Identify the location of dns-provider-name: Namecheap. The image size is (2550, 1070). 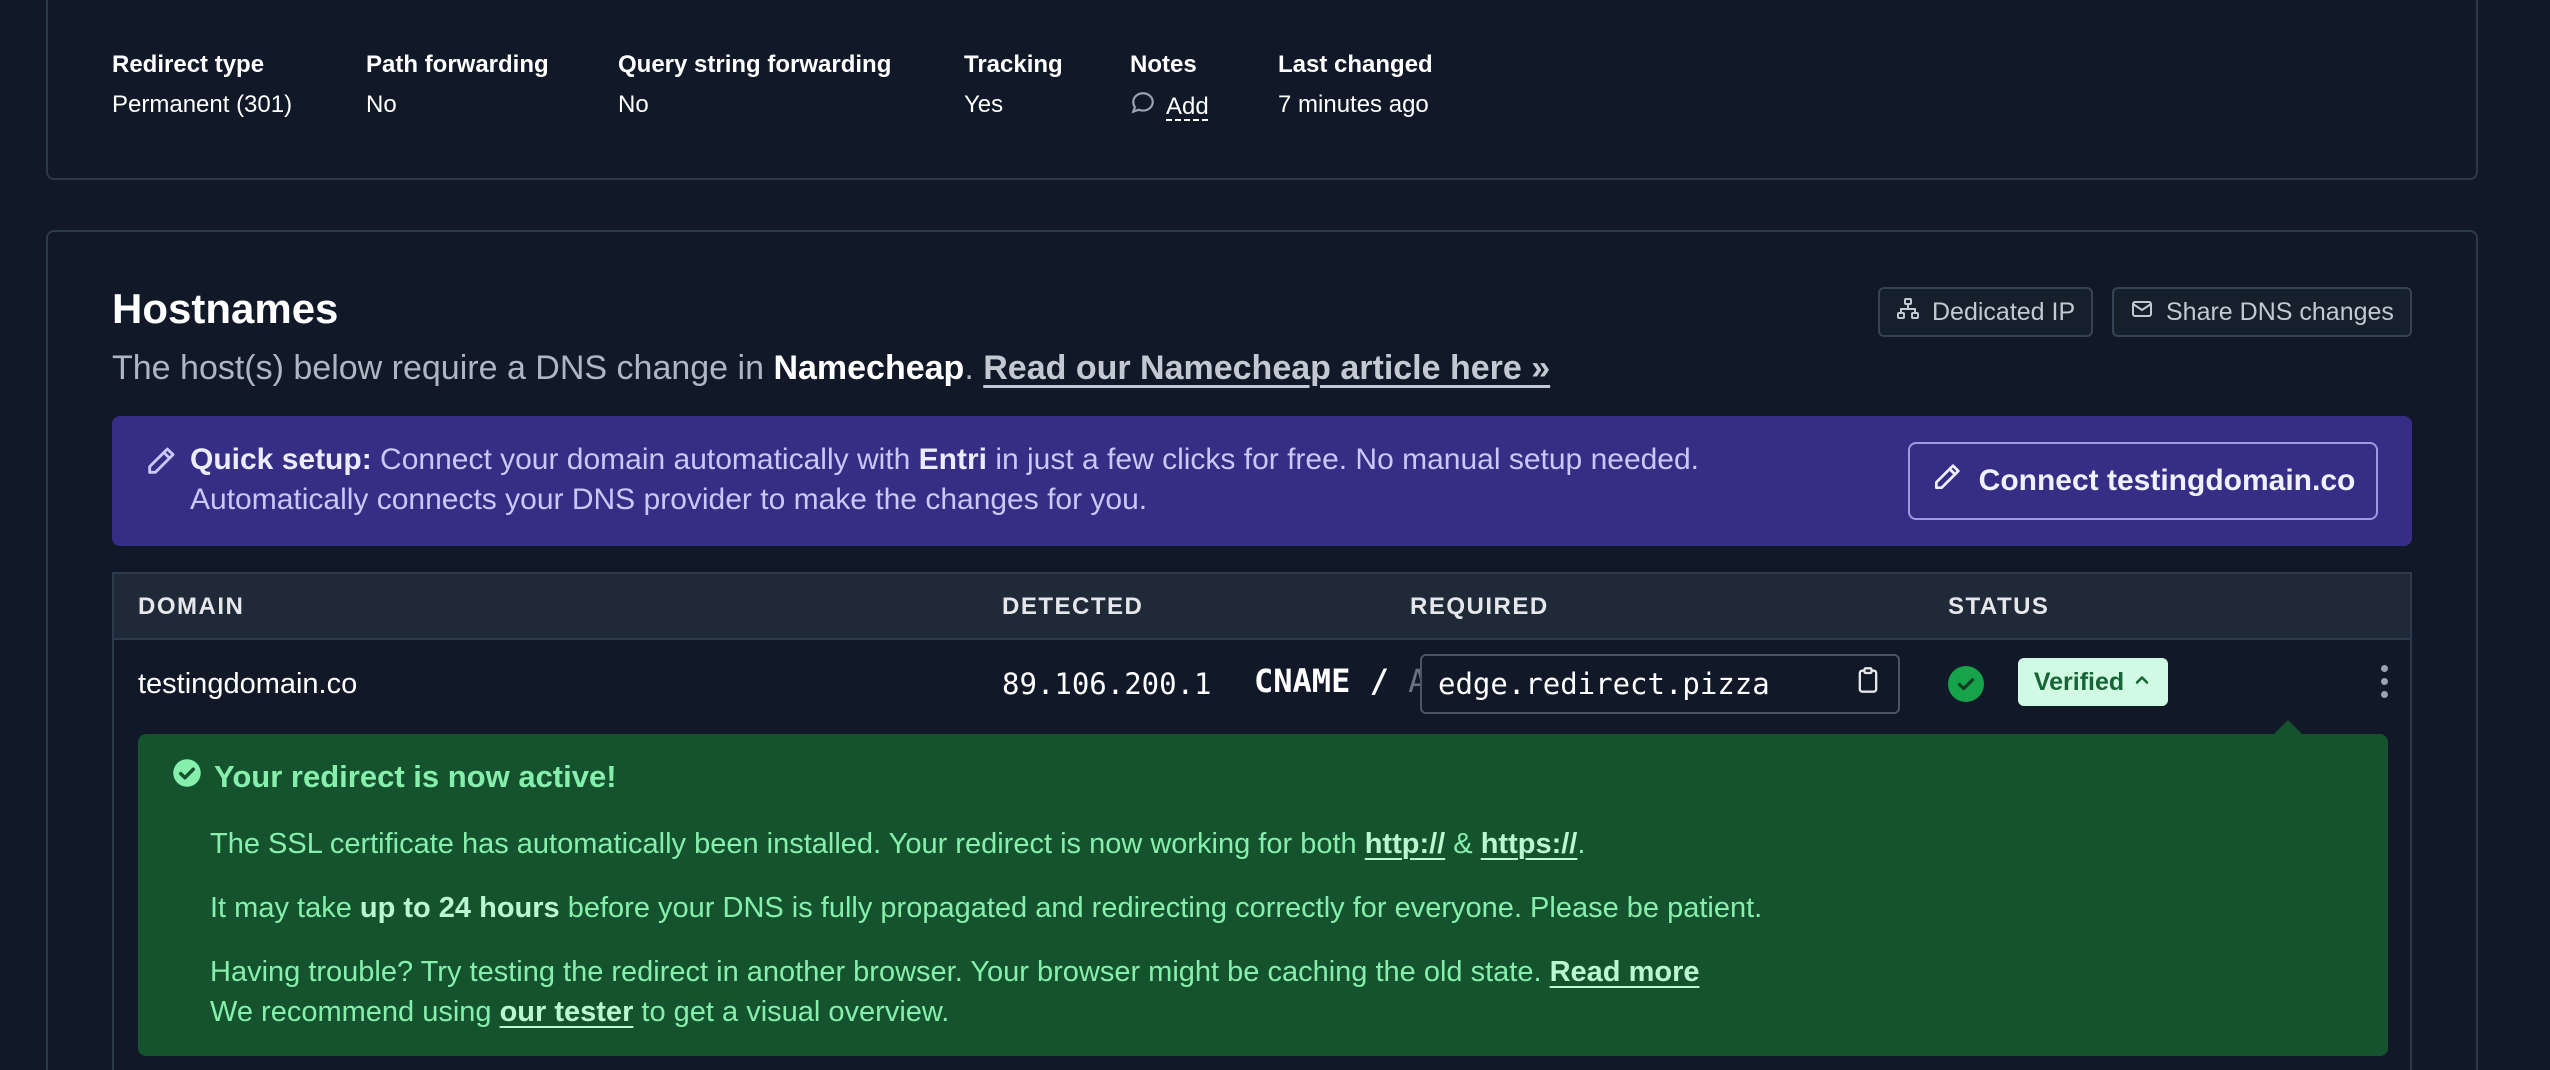
(869, 368).